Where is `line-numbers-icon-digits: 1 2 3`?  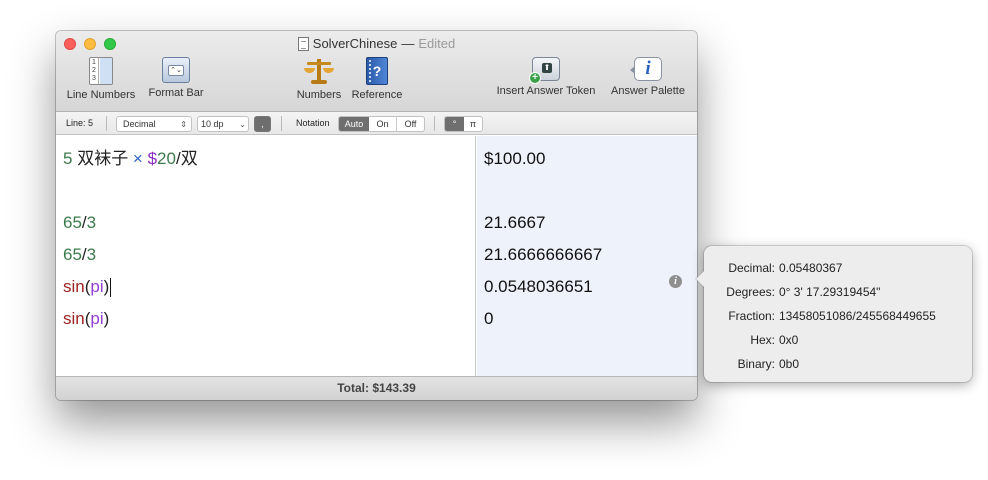 line-numbers-icon-digits: 1 2 3 is located at coordinates (94, 71).